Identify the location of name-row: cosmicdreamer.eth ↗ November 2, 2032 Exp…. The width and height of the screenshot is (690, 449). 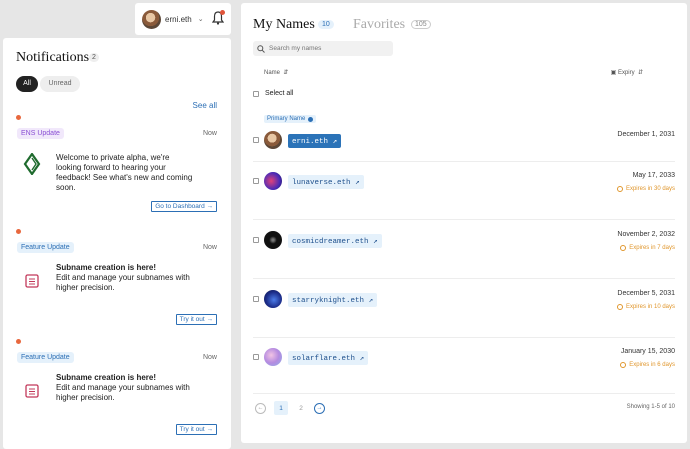
(464, 241).